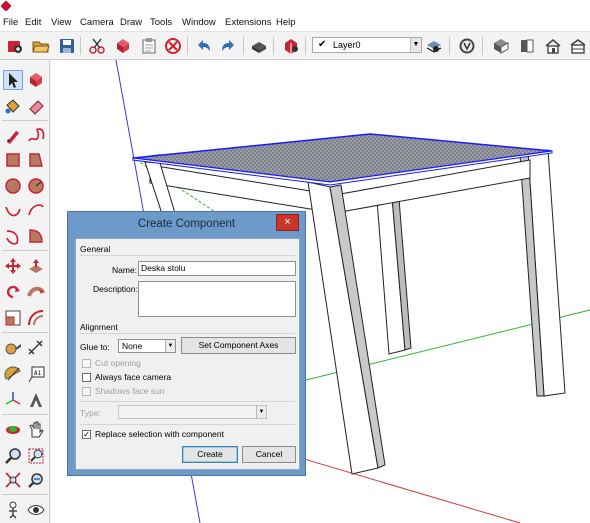 The height and width of the screenshot is (523, 590). Describe the element at coordinates (578, 46) in the screenshot. I see `back-view-icon` at that location.